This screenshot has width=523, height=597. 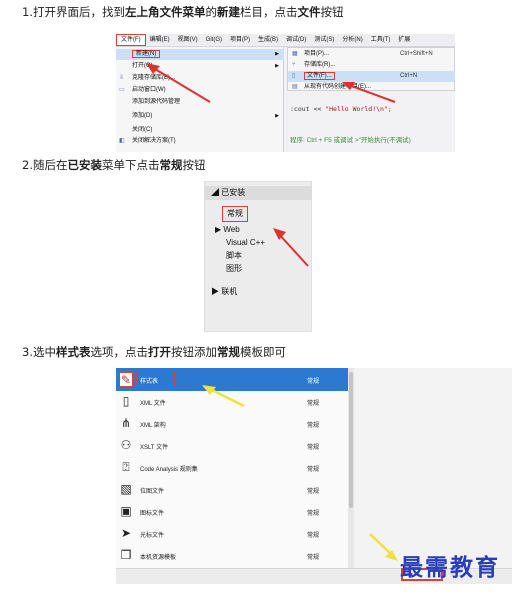 What do you see at coordinates (341, 109) in the screenshot?
I see `code-line: :cout << "Hello World!\n";` at bounding box center [341, 109].